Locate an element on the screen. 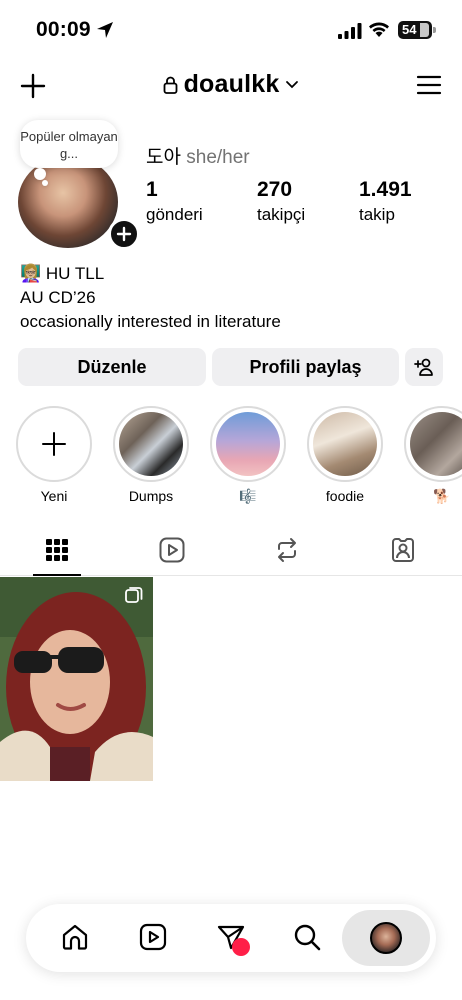  highlight-dumps: Dumps is located at coordinates (151, 455).